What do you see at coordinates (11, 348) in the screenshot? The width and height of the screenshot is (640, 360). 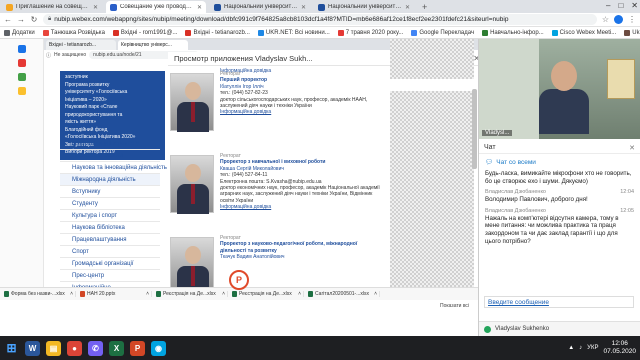 I see `start-icon: ⊞` at bounding box center [11, 348].